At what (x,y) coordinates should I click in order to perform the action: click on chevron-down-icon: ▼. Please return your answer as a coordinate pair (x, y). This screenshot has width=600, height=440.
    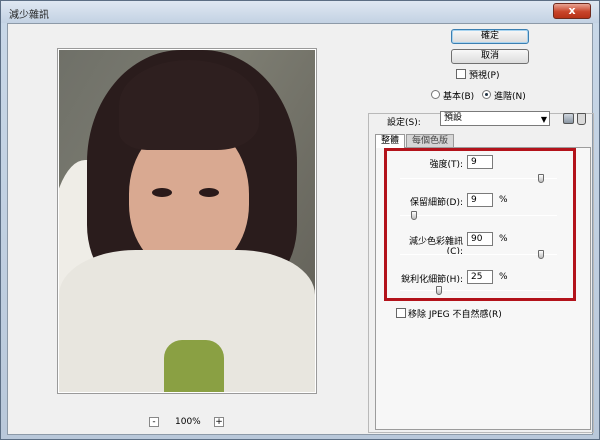
    Looking at the image, I should click on (543, 119).